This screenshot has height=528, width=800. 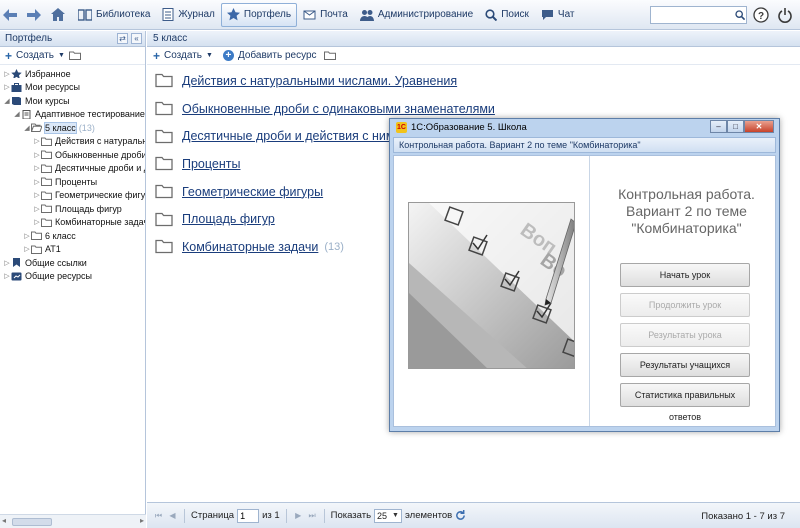 I want to click on tree-node-label: Общие ресурсы, so click(x=58, y=276).